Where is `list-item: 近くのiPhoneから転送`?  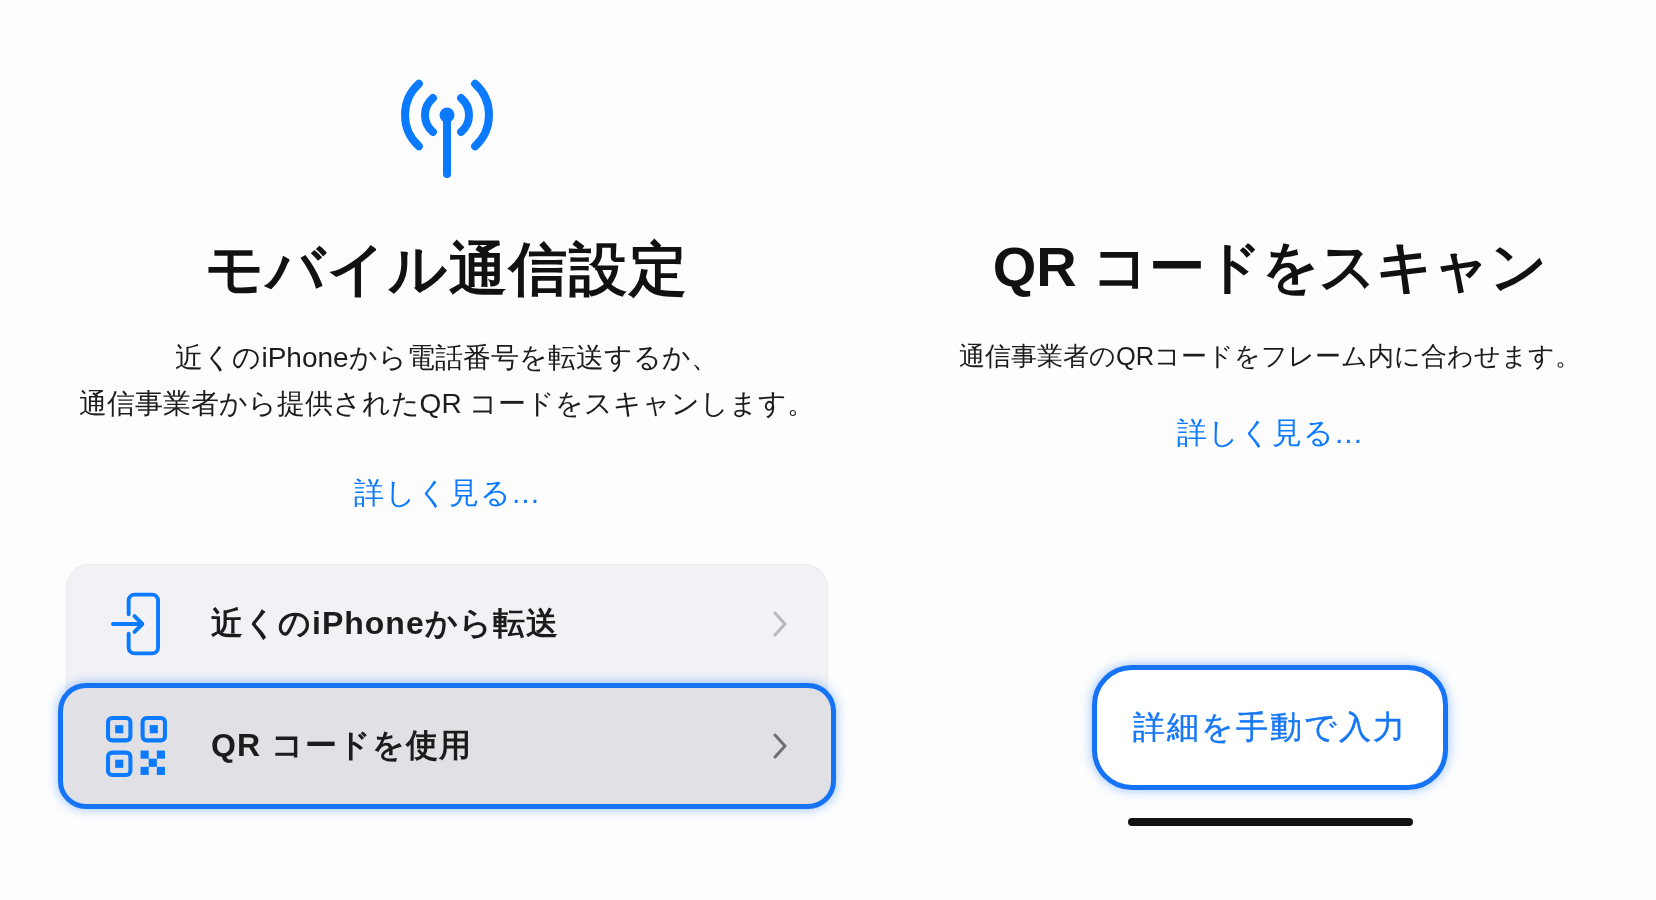
list-item: 近くのiPhoneから転送 is located at coordinates (447, 624).